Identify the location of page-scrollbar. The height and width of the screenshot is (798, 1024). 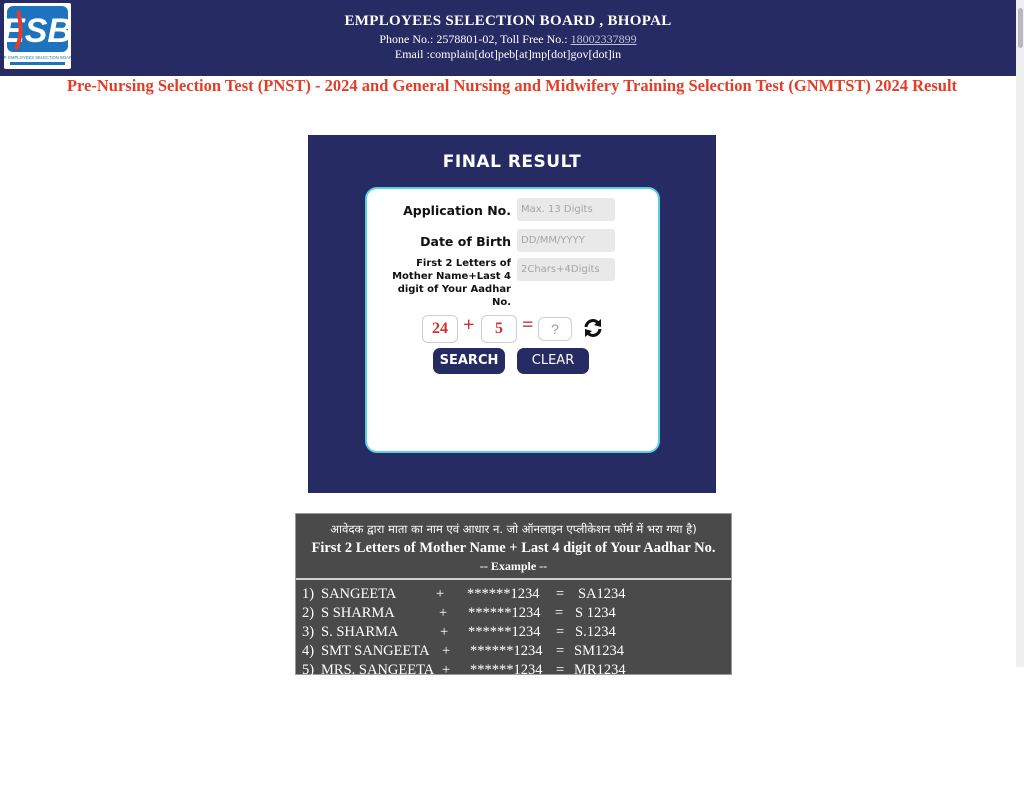
(1020, 333).